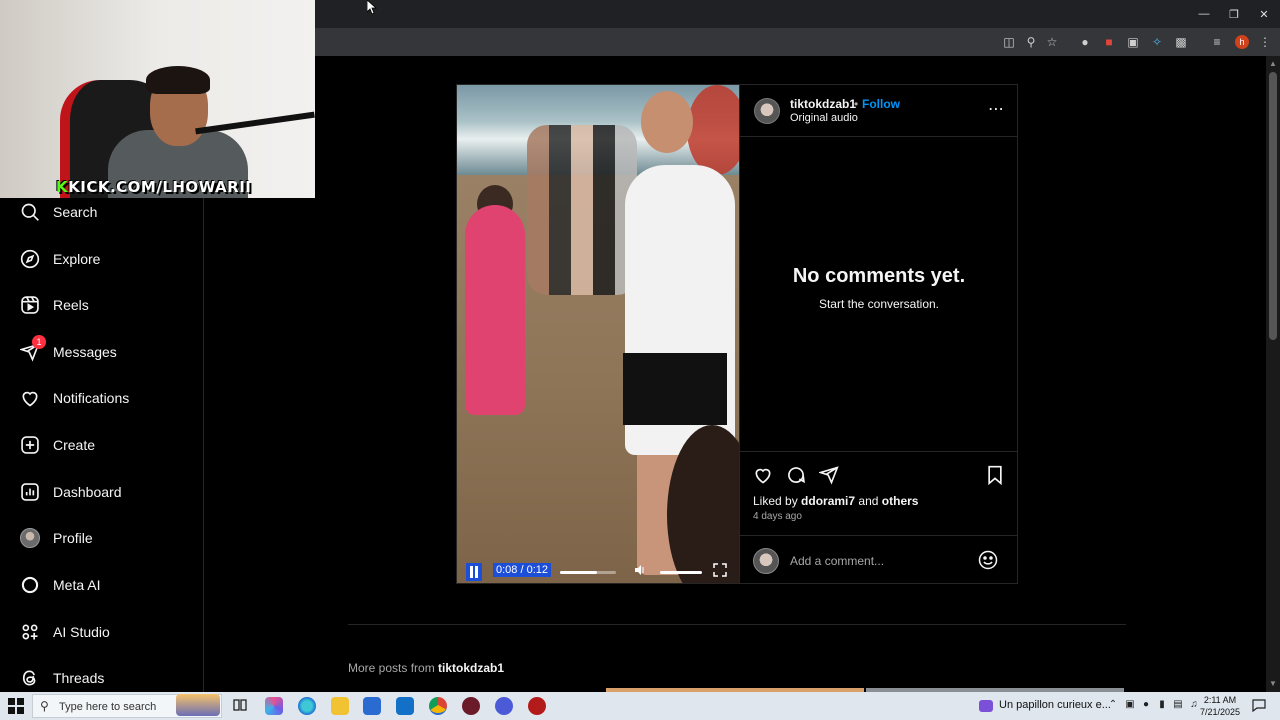 This screenshot has height=720, width=1280. Describe the element at coordinates (1234, 14) in the screenshot. I see `restore-icon: ❐` at that location.